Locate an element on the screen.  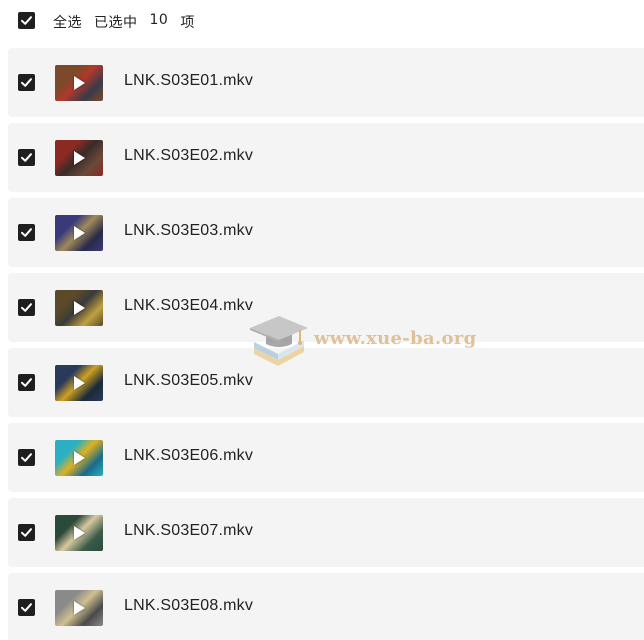
file-row: LNK.S03E07.mkv is located at coordinates (326, 532).